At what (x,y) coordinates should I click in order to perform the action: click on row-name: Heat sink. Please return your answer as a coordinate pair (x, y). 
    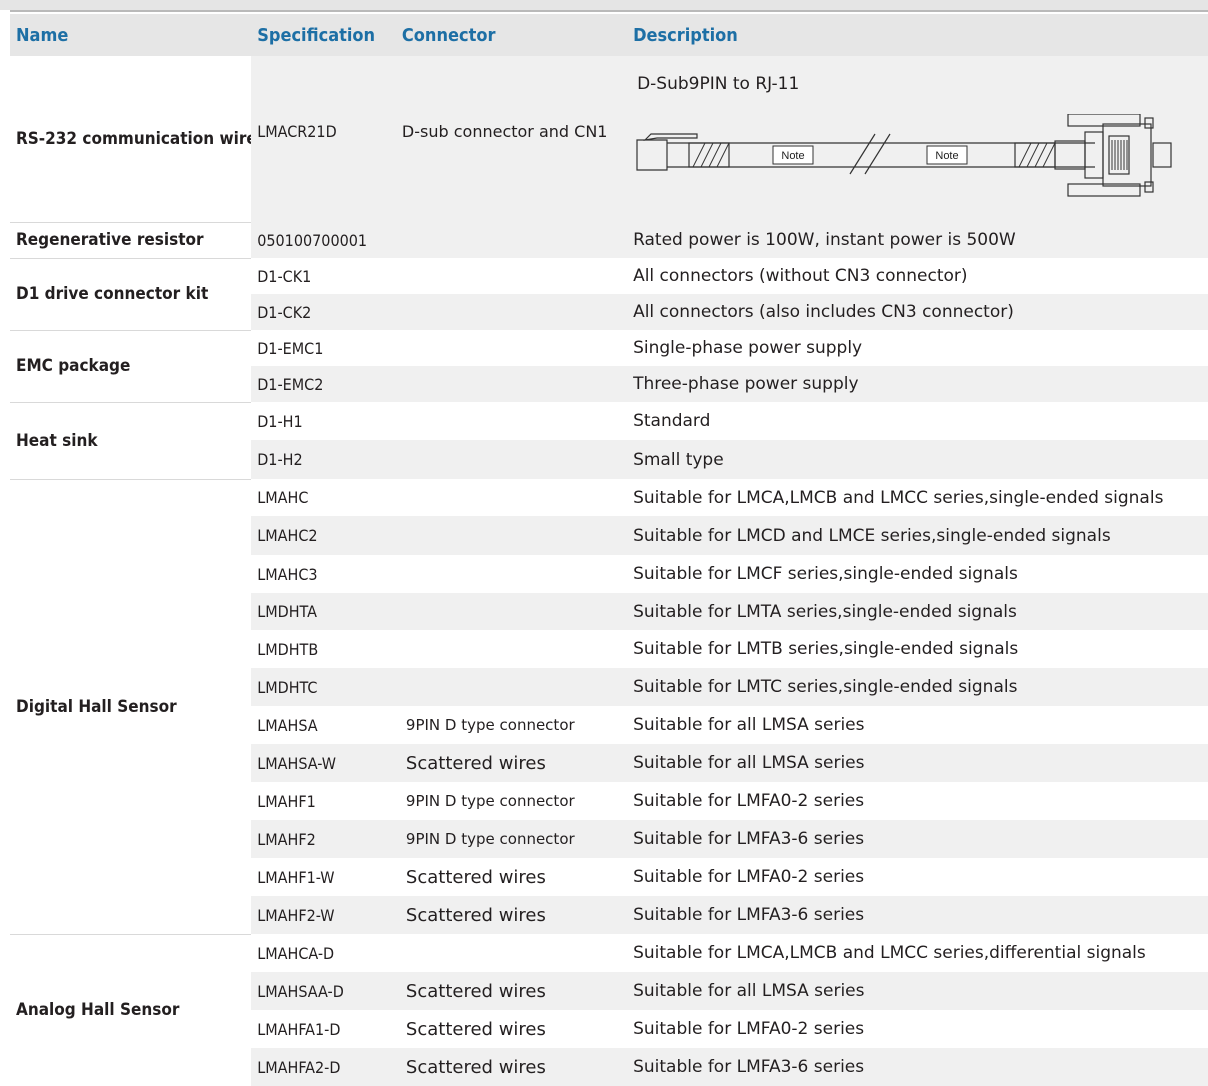
    Looking at the image, I should click on (131, 440).